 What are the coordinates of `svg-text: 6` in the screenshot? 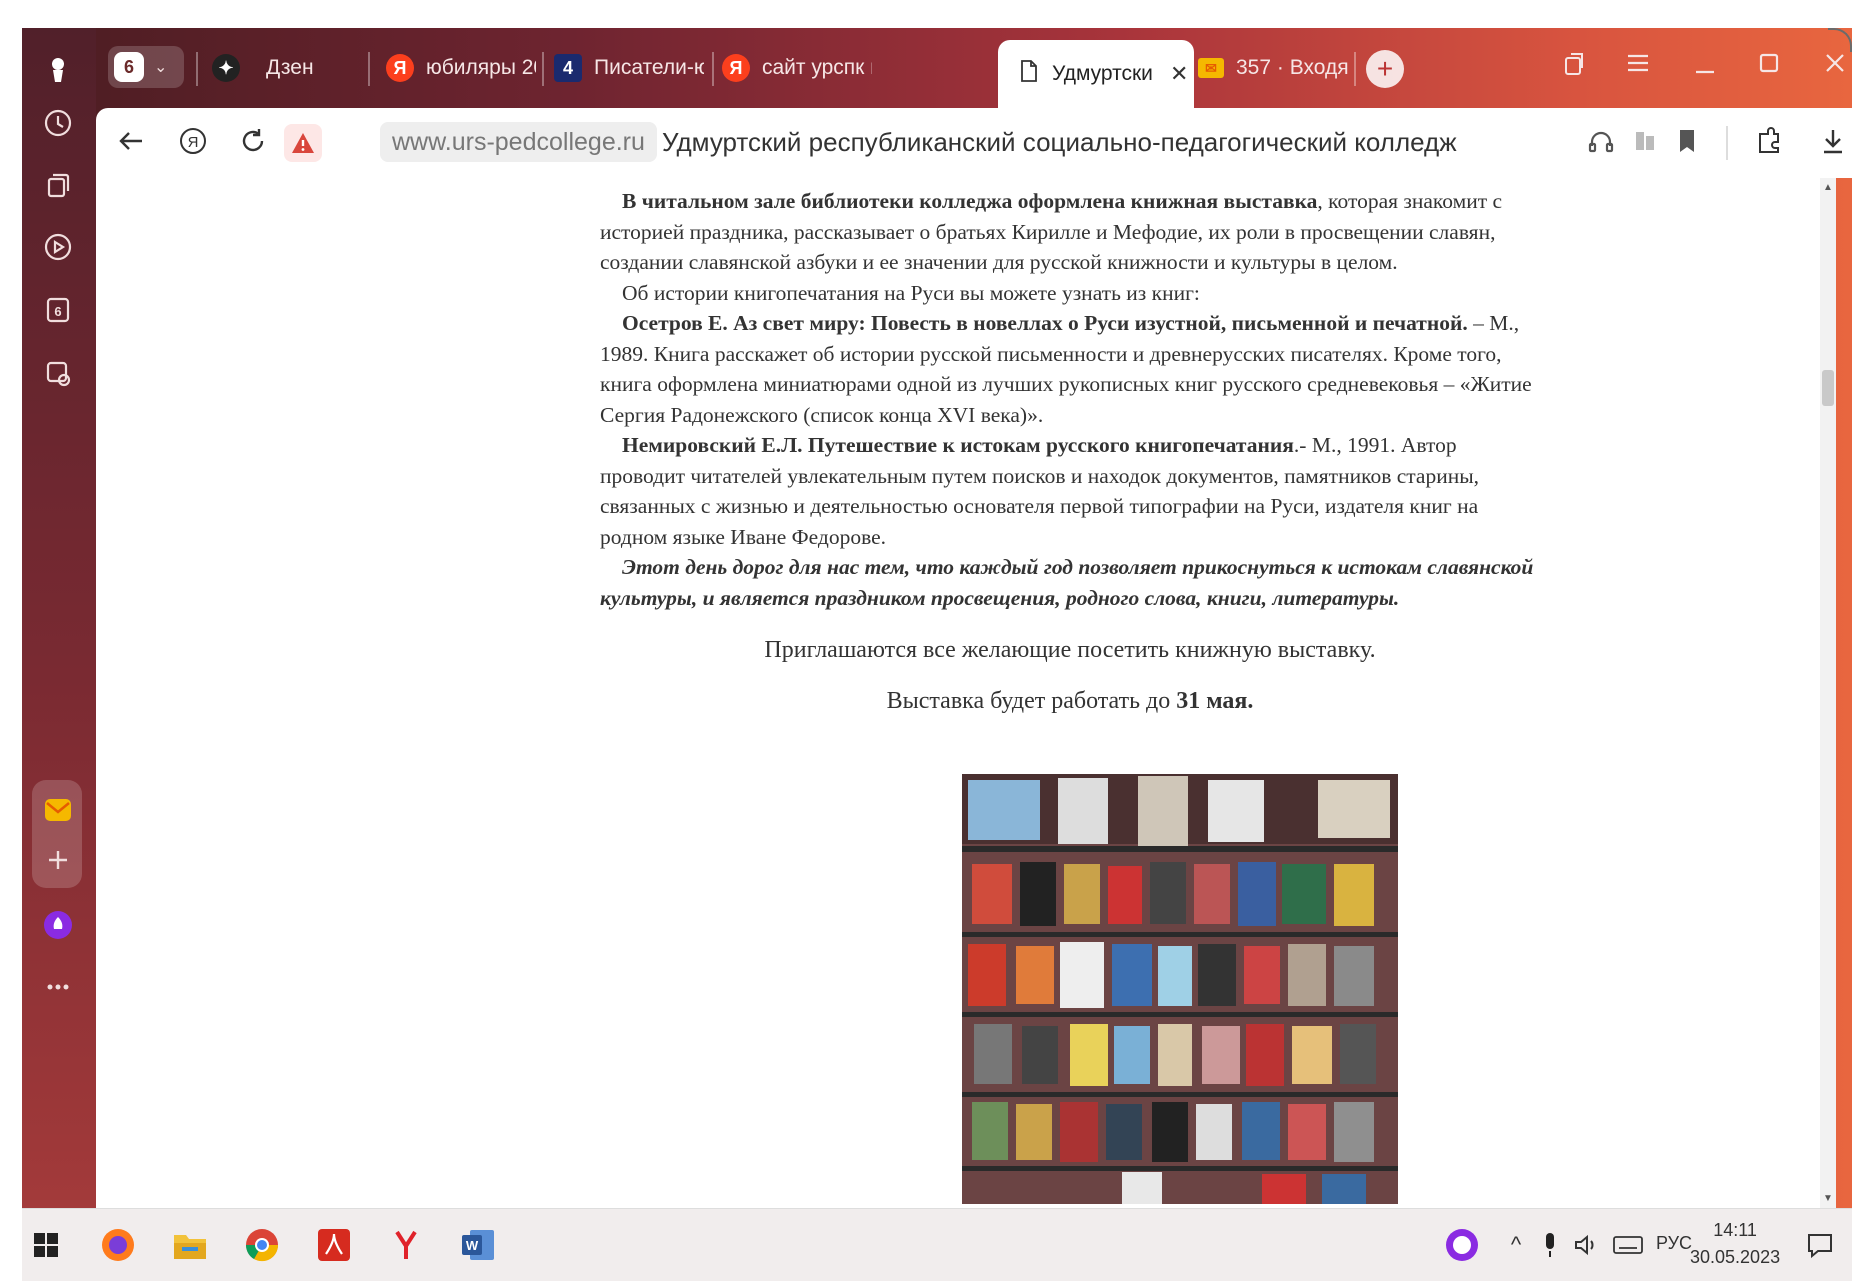 It's located at (57, 311).